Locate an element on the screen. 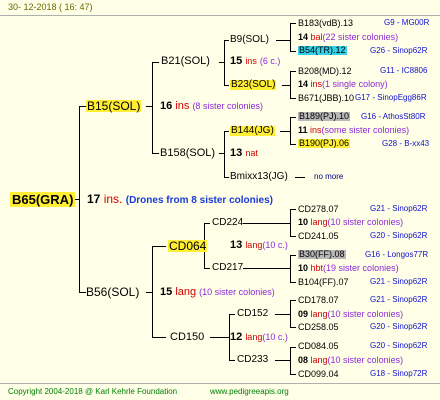 The height and width of the screenshot is (400, 440). node-cd152: CD152 is located at coordinates (252, 314).